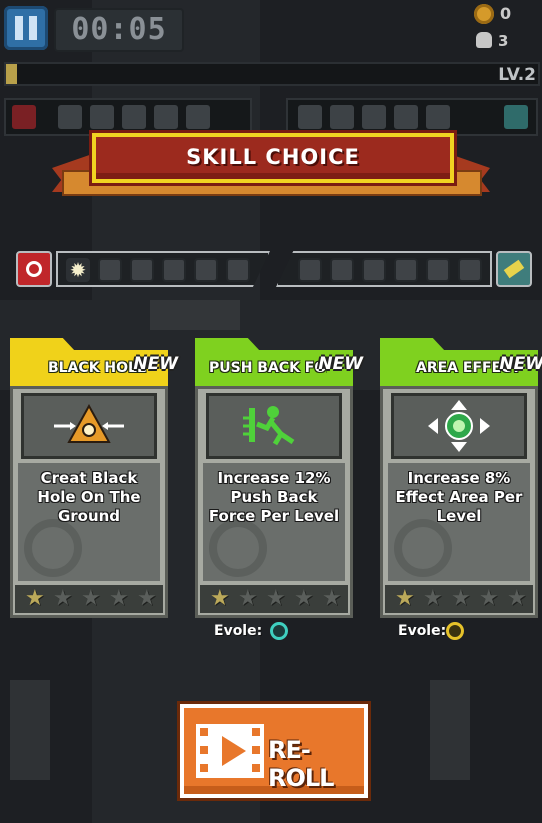 This screenshot has height=823, width=542. I want to click on weapon-skill-bar: ✹, so click(163, 269).